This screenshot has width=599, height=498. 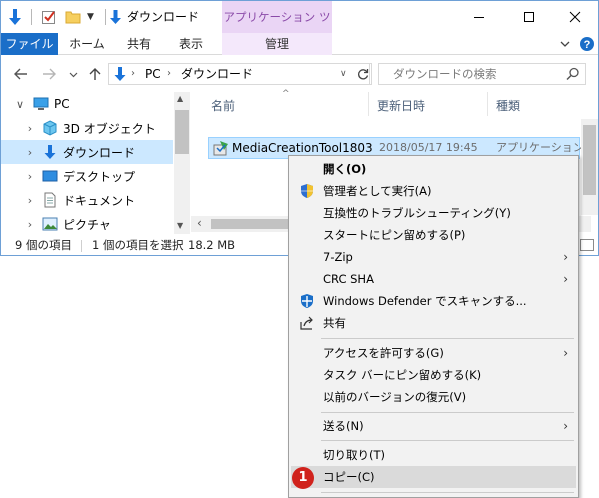 I want to click on back-arrow-icon, so click(x=21, y=74).